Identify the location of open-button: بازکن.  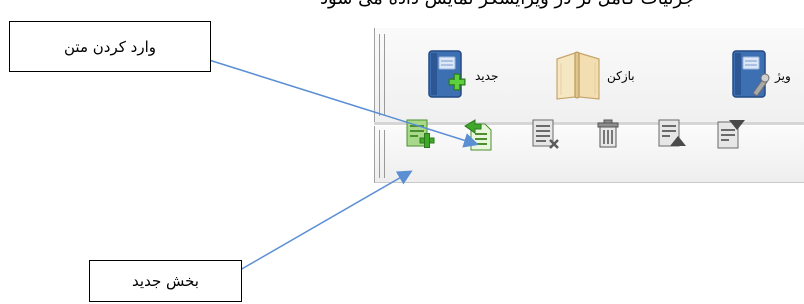
(594, 76).